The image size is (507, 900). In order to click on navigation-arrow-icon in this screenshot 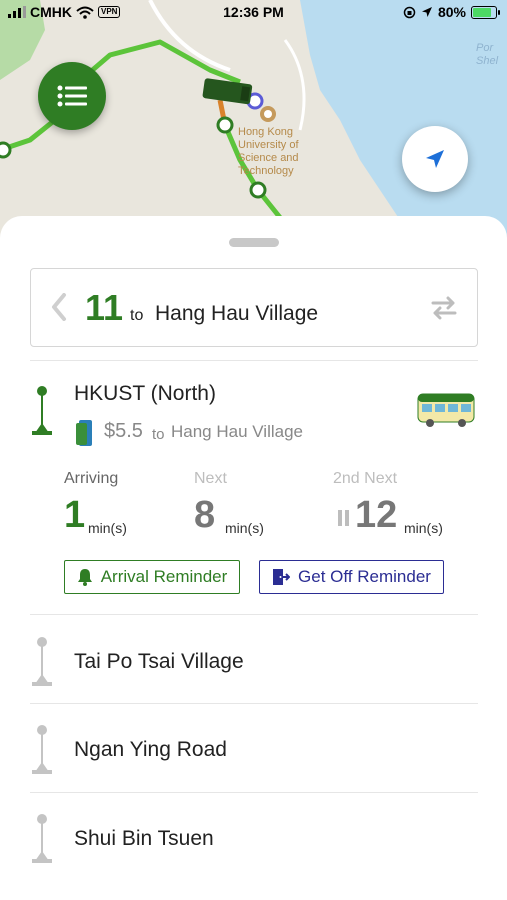, I will do `click(435, 159)`.